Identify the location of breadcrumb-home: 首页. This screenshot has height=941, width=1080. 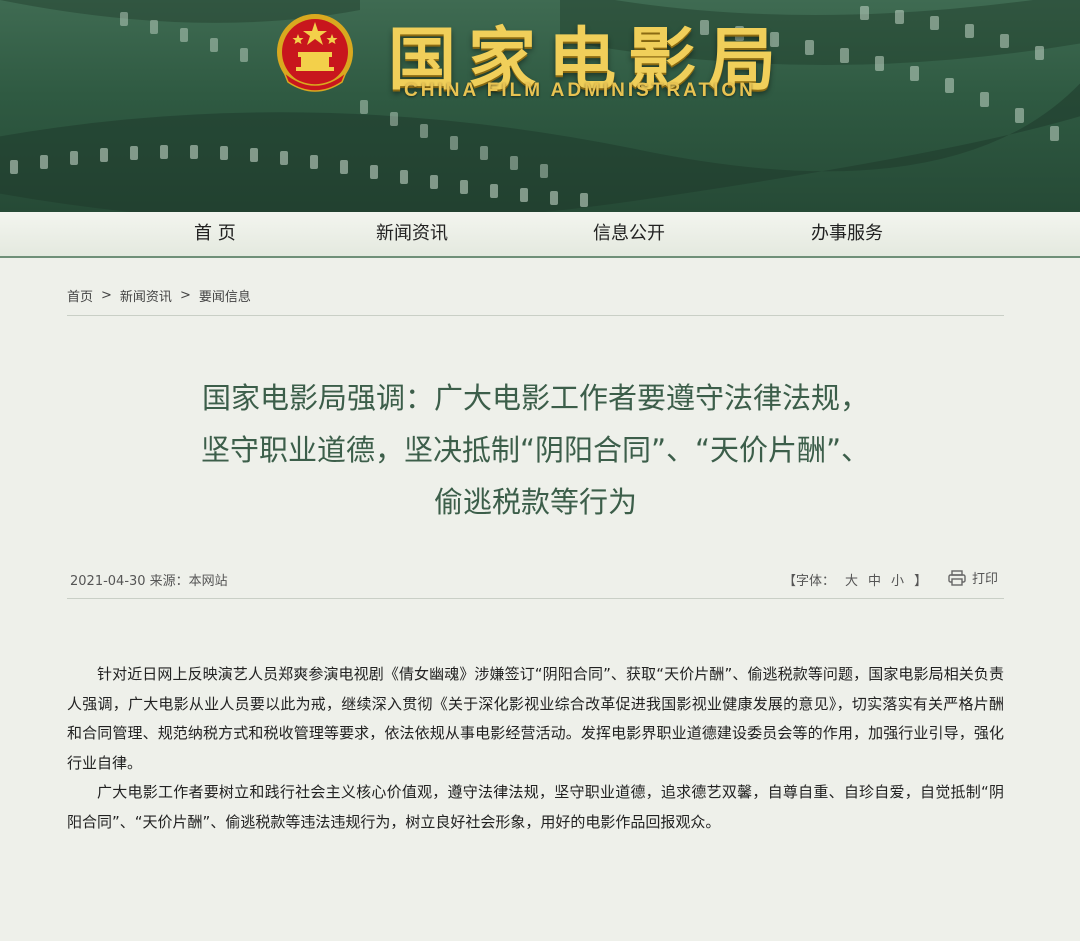
(80, 295).